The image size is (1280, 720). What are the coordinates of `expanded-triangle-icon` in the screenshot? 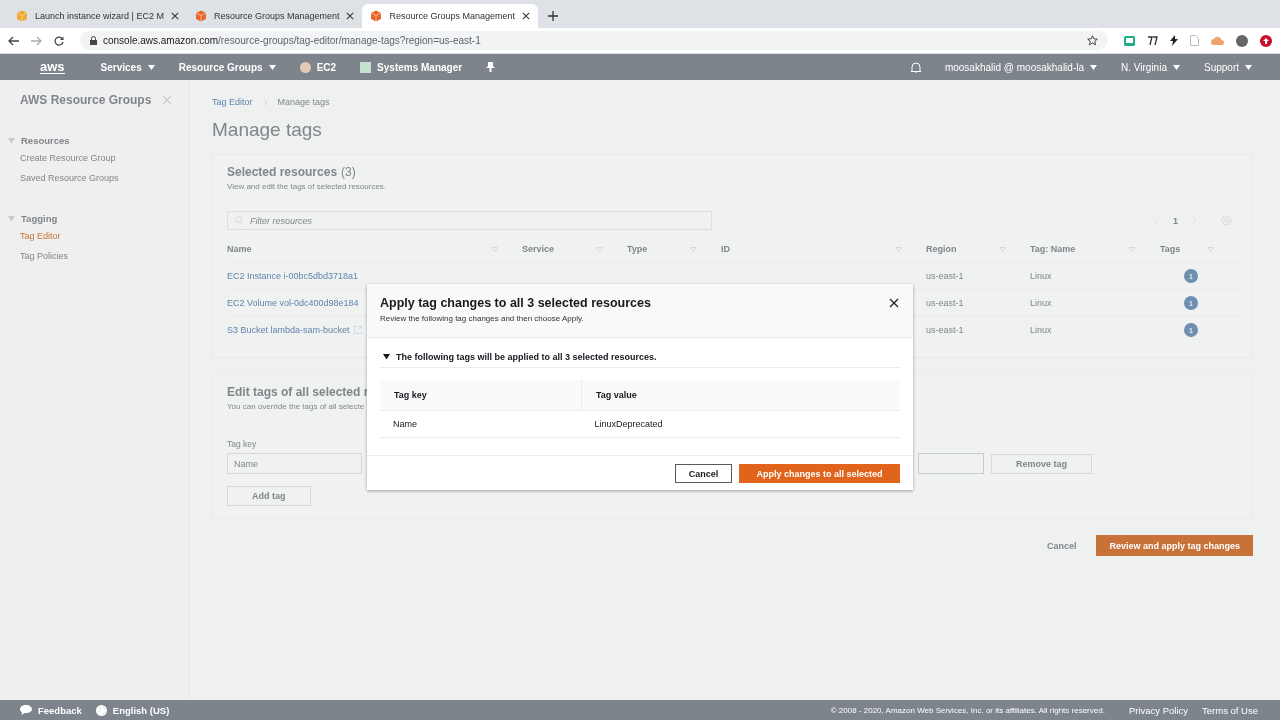 It's located at (386, 356).